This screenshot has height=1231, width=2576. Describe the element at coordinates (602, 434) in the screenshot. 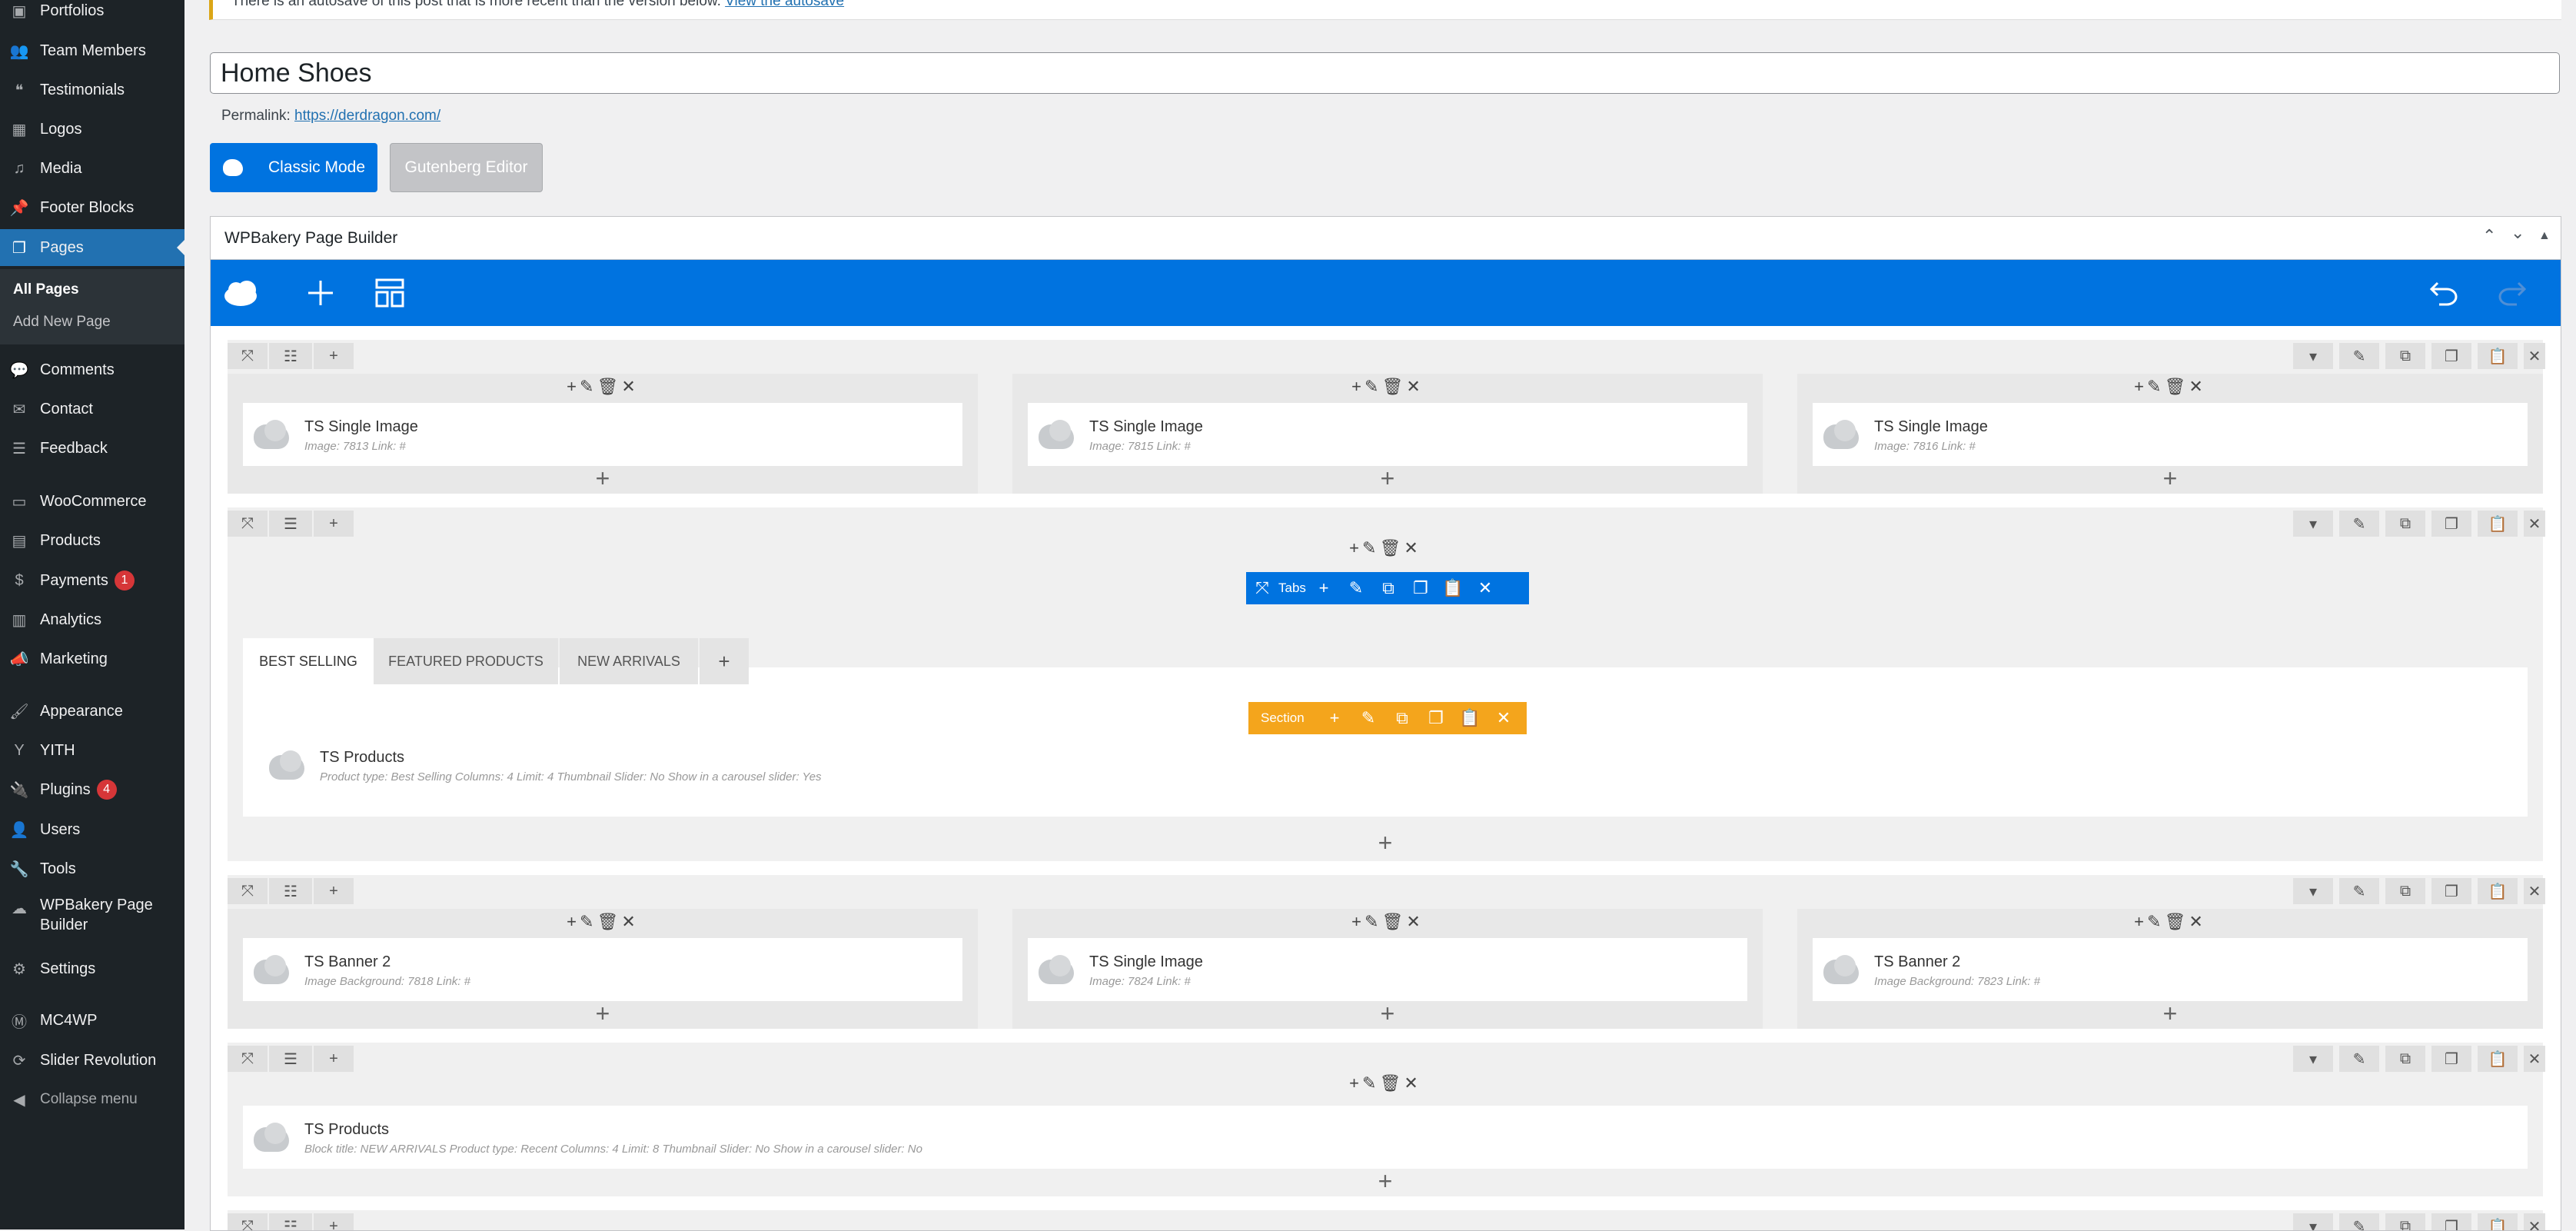

I see `ts-single-image-element: TS Single Image Image: 7813 Link: #` at that location.